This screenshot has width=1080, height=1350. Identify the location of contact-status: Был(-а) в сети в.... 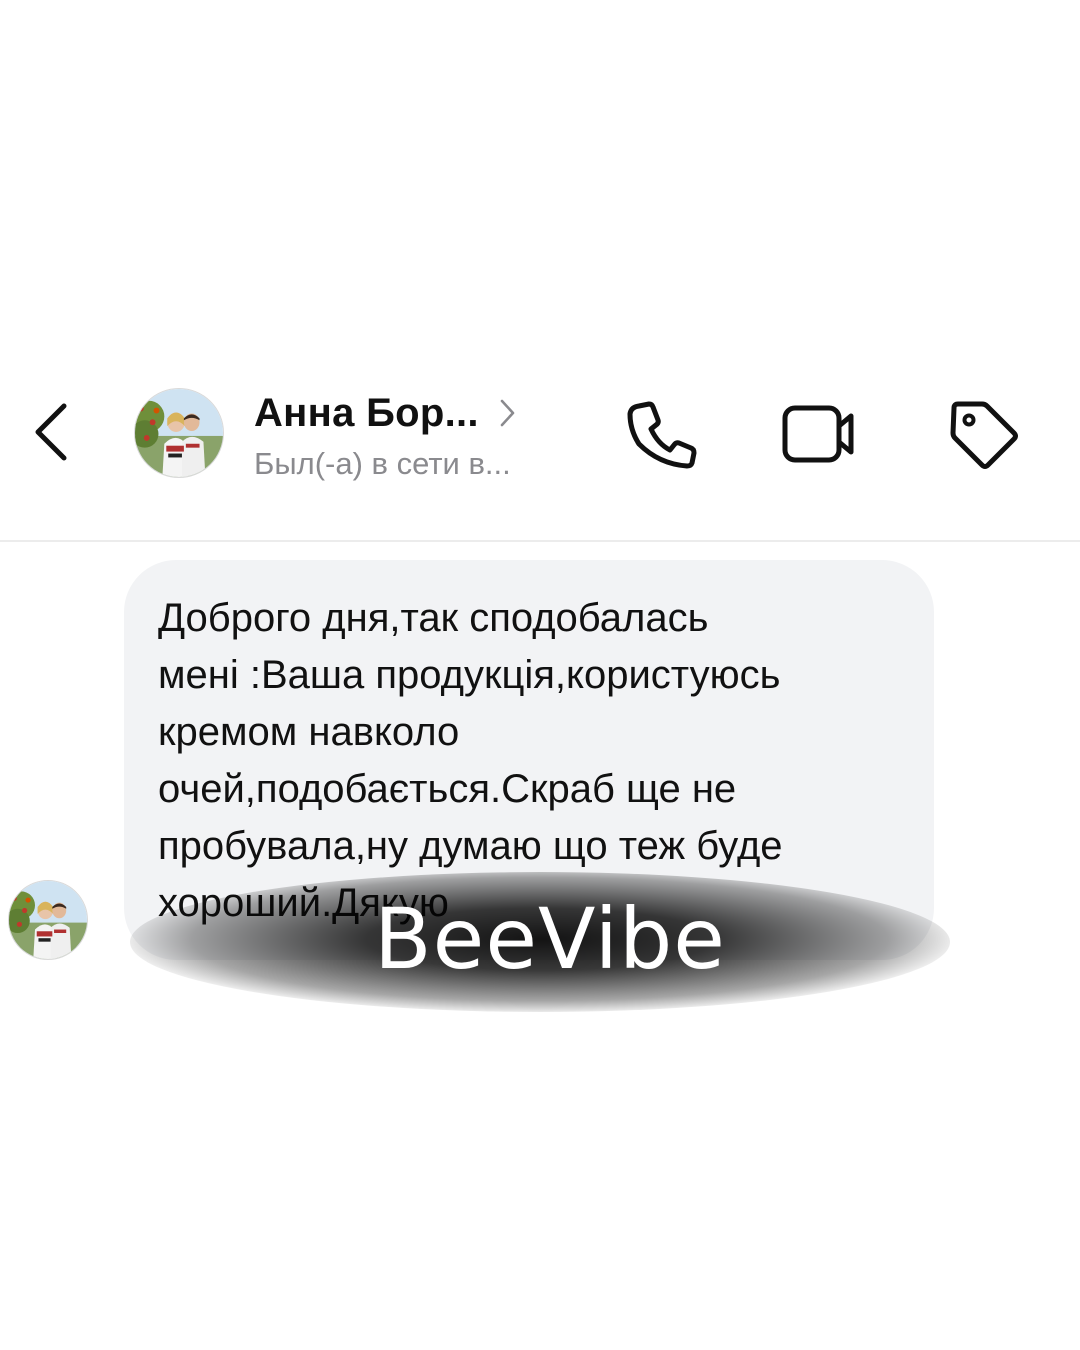
(382, 463).